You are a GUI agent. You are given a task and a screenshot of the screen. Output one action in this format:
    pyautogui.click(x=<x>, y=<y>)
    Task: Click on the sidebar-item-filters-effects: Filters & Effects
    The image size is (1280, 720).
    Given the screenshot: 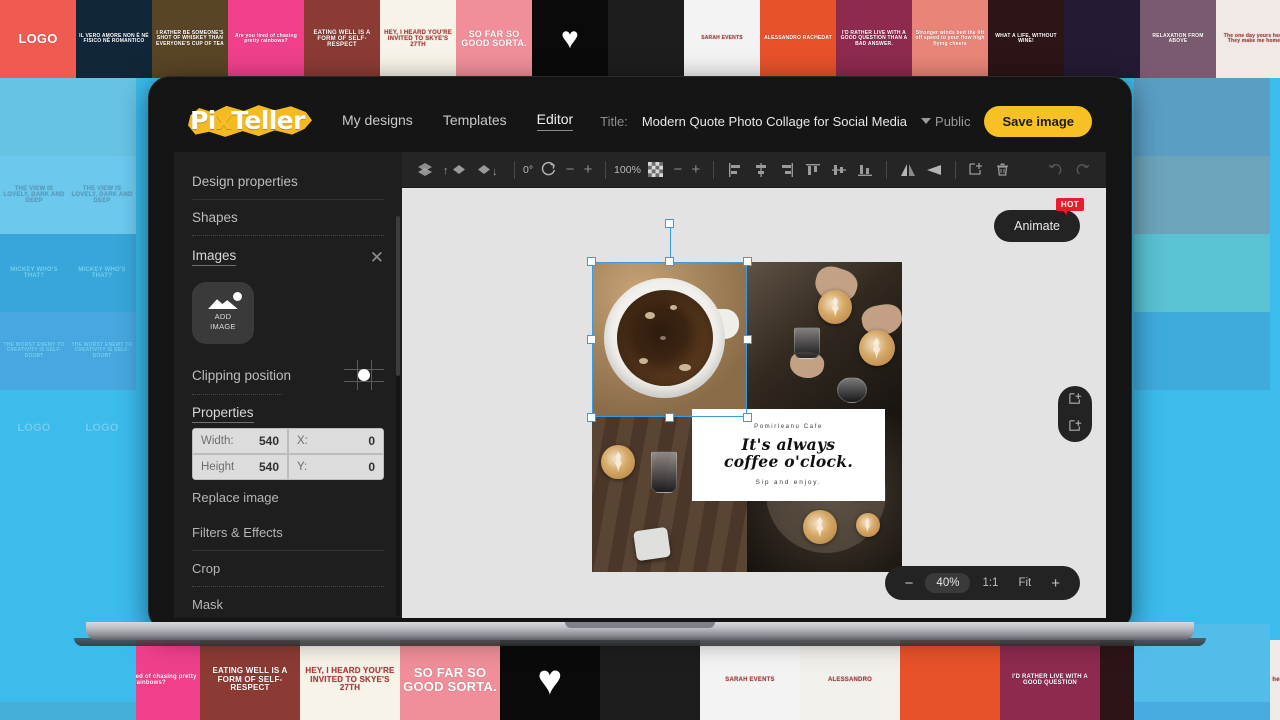 What is the action you would take?
    pyautogui.click(x=288, y=532)
    